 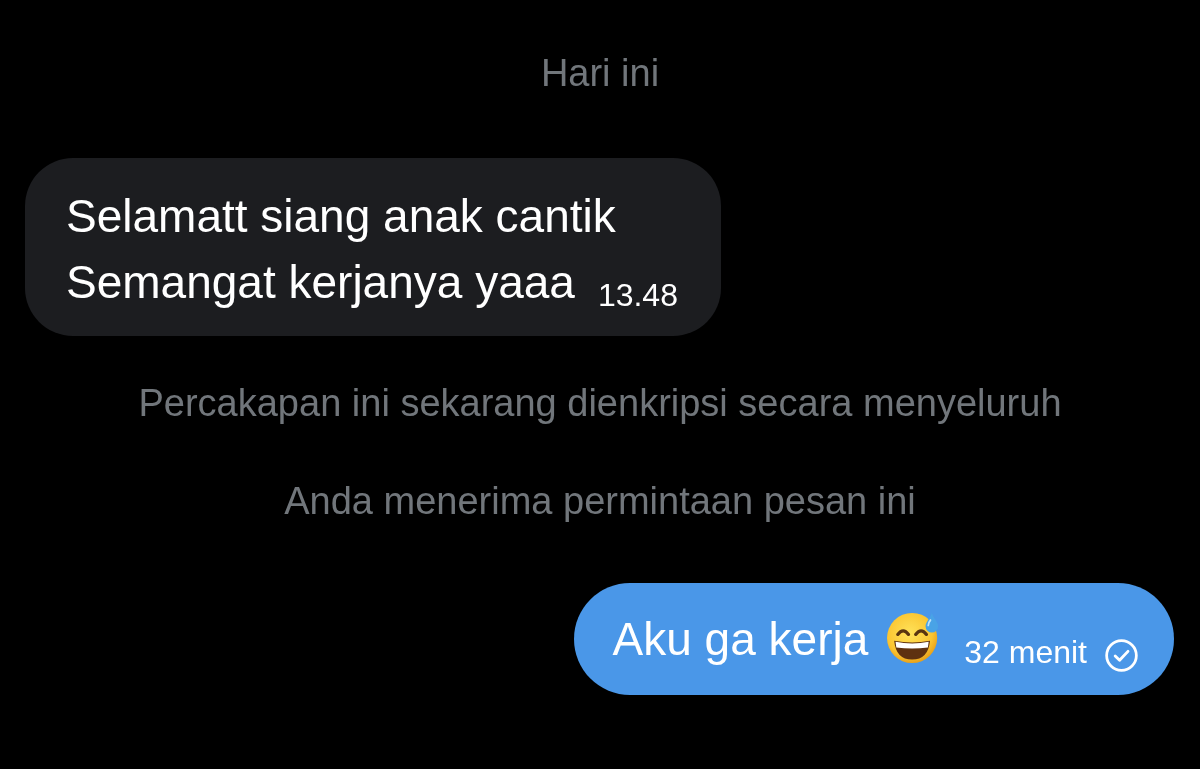 What do you see at coordinates (320, 282) in the screenshot?
I see `message-text: Semangat kerjanya yaaa` at bounding box center [320, 282].